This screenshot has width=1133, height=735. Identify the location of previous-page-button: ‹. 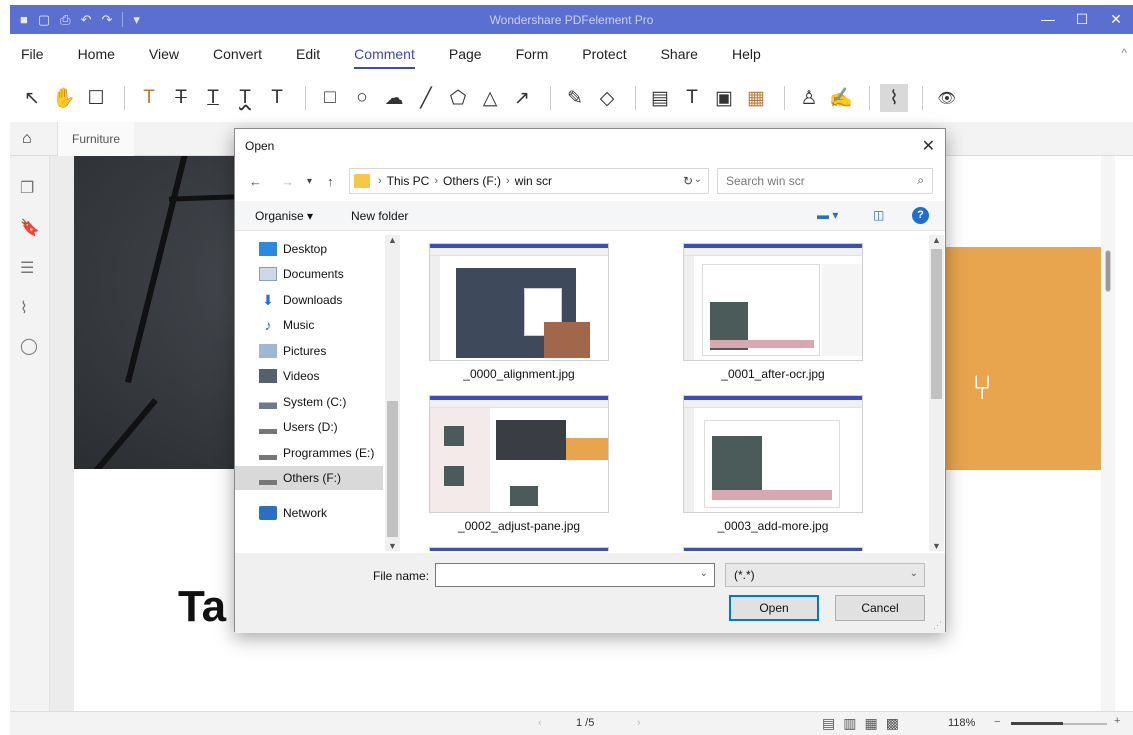
(540, 723).